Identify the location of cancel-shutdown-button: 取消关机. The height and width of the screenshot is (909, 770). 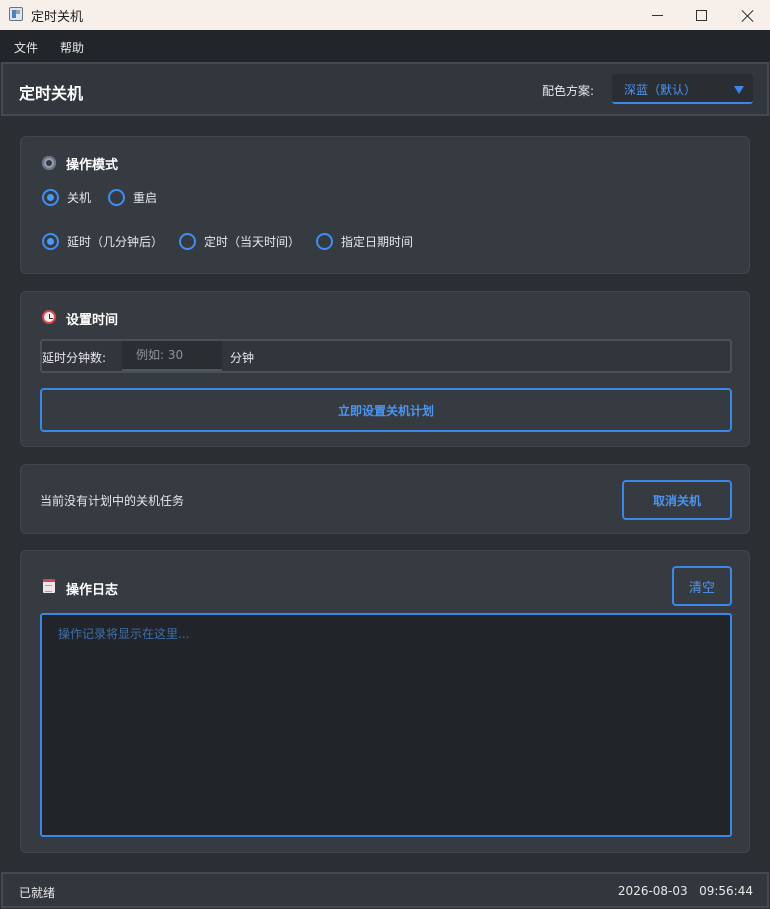
(677, 500).